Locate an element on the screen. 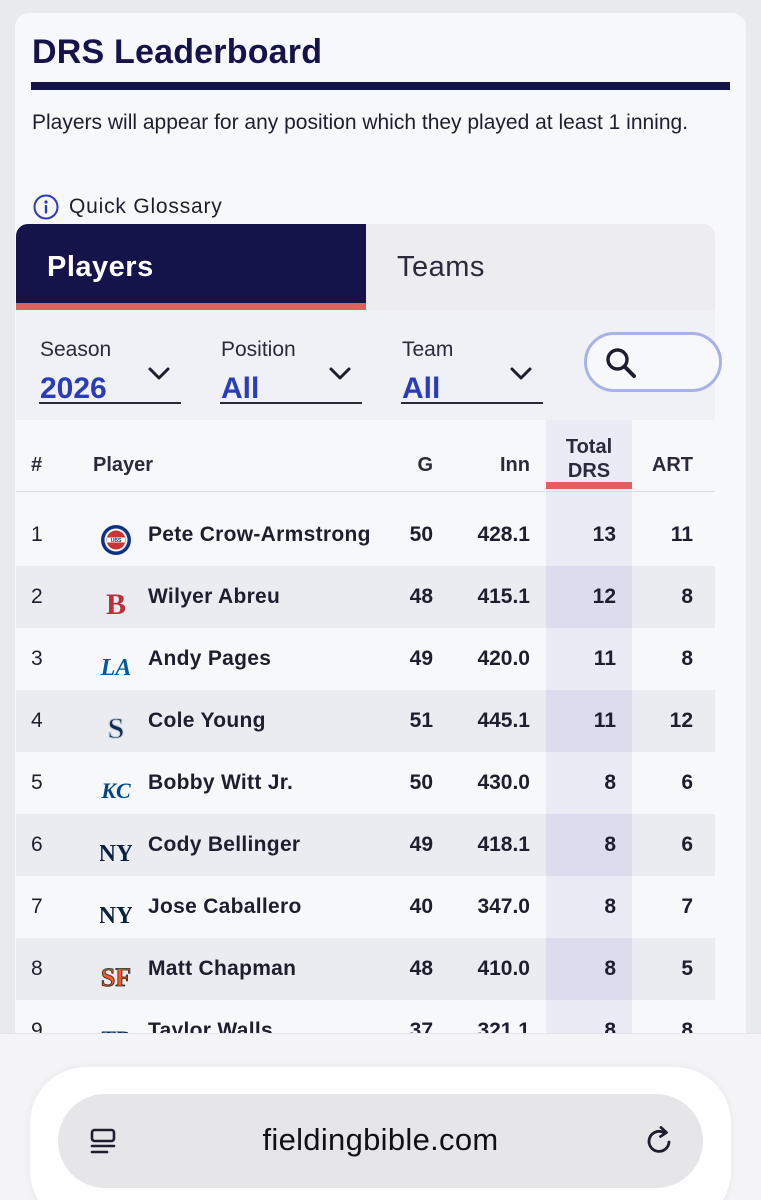  svg-text: S is located at coordinates (116, 727).